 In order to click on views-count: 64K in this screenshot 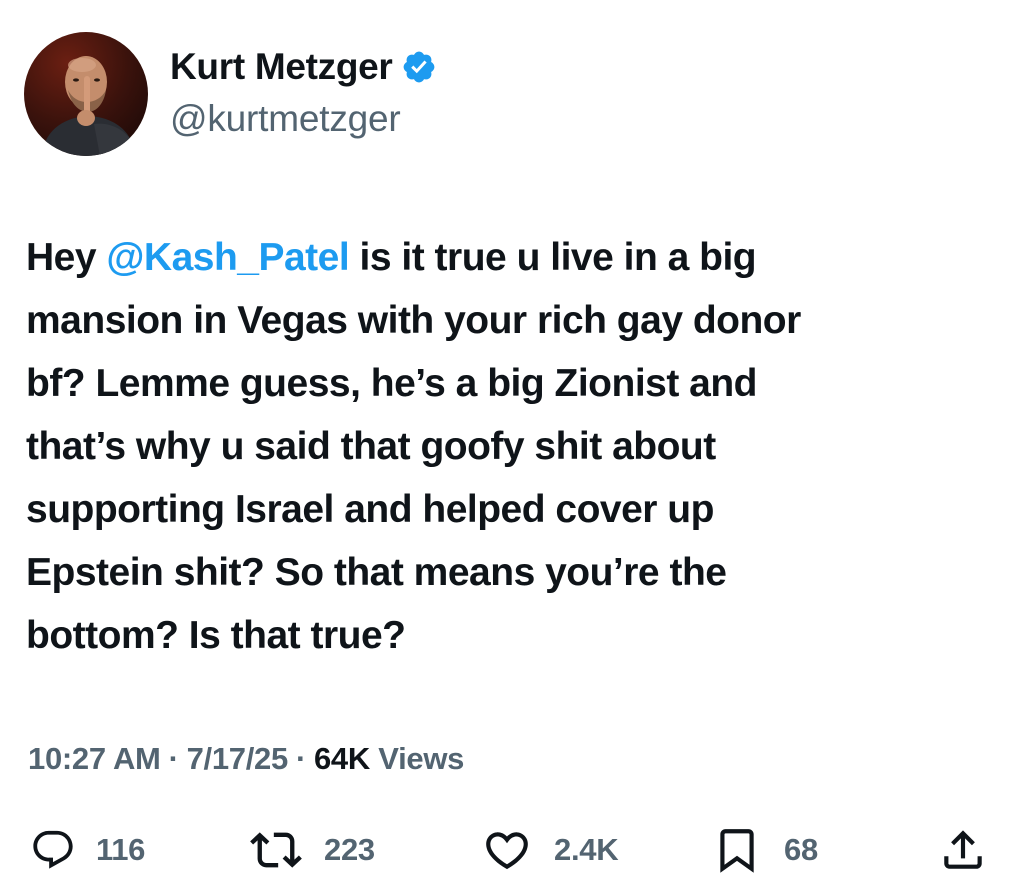, I will do `click(341, 758)`.